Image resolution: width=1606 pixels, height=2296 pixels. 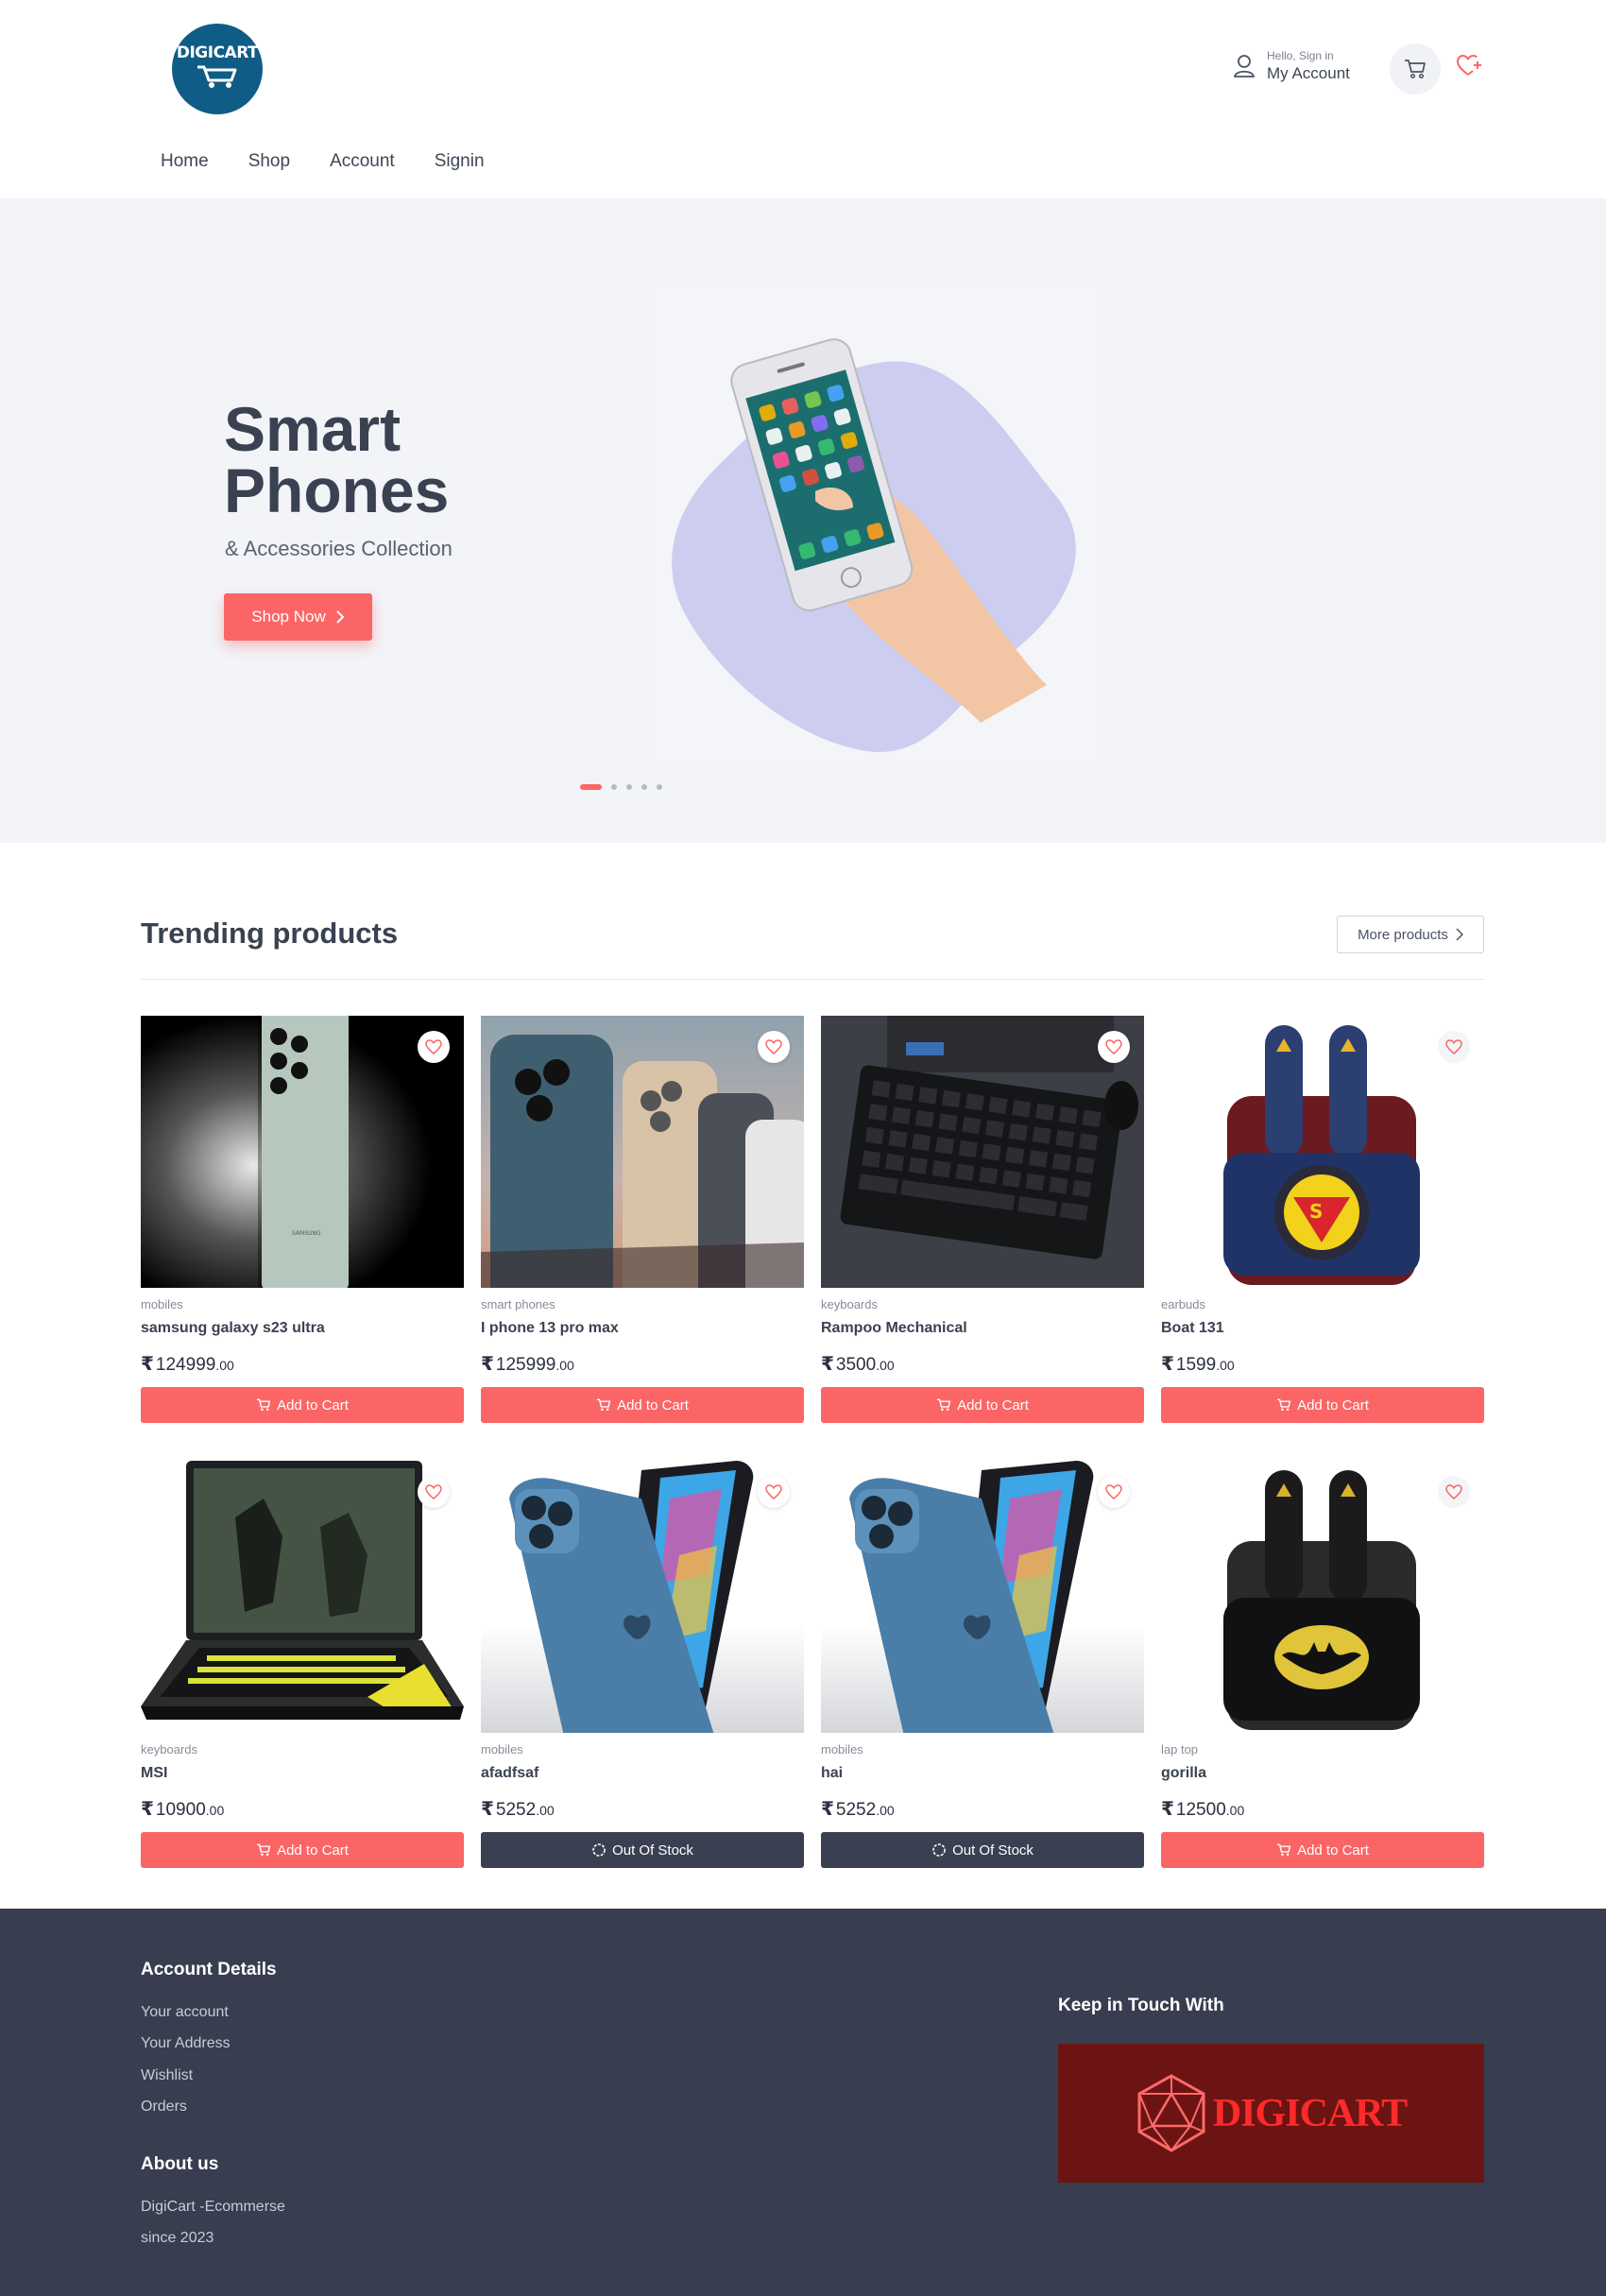 I want to click on product-name: Rampoo Mechanical, so click(x=982, y=1329).